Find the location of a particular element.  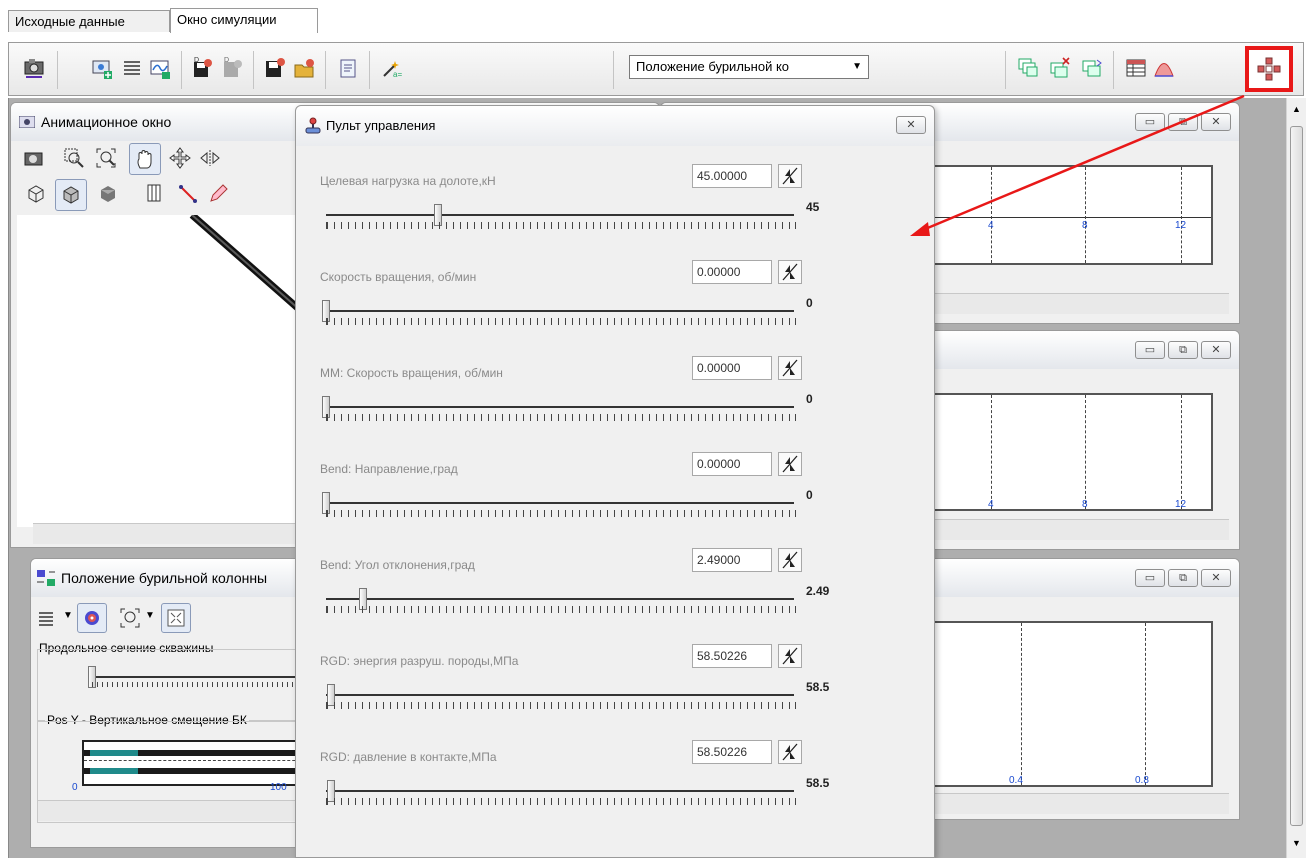

section-group is located at coordinates (181, 685).